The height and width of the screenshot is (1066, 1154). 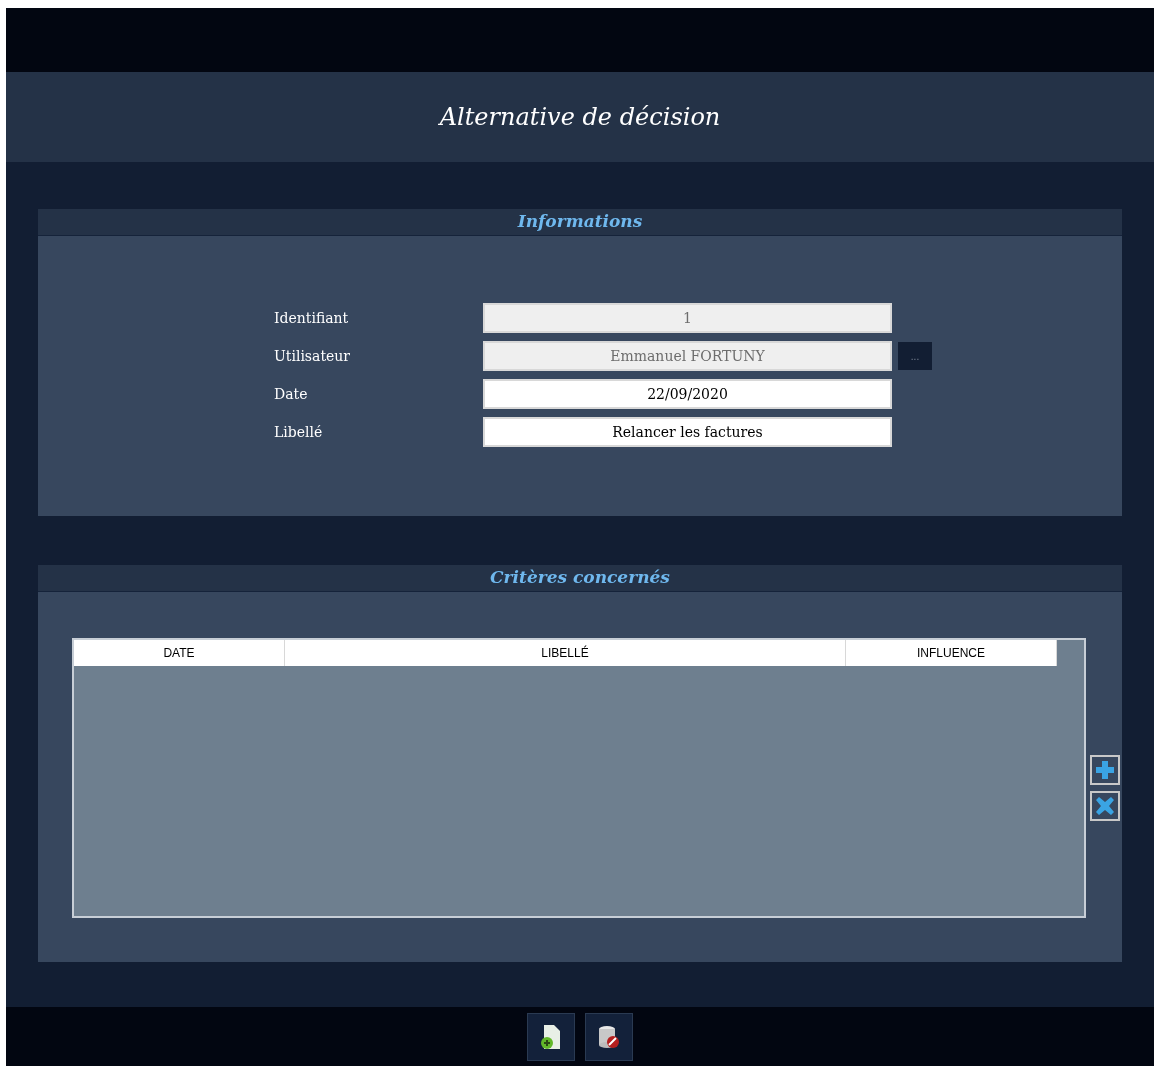 What do you see at coordinates (580, 222) in the screenshot?
I see `section-title: Informations` at bounding box center [580, 222].